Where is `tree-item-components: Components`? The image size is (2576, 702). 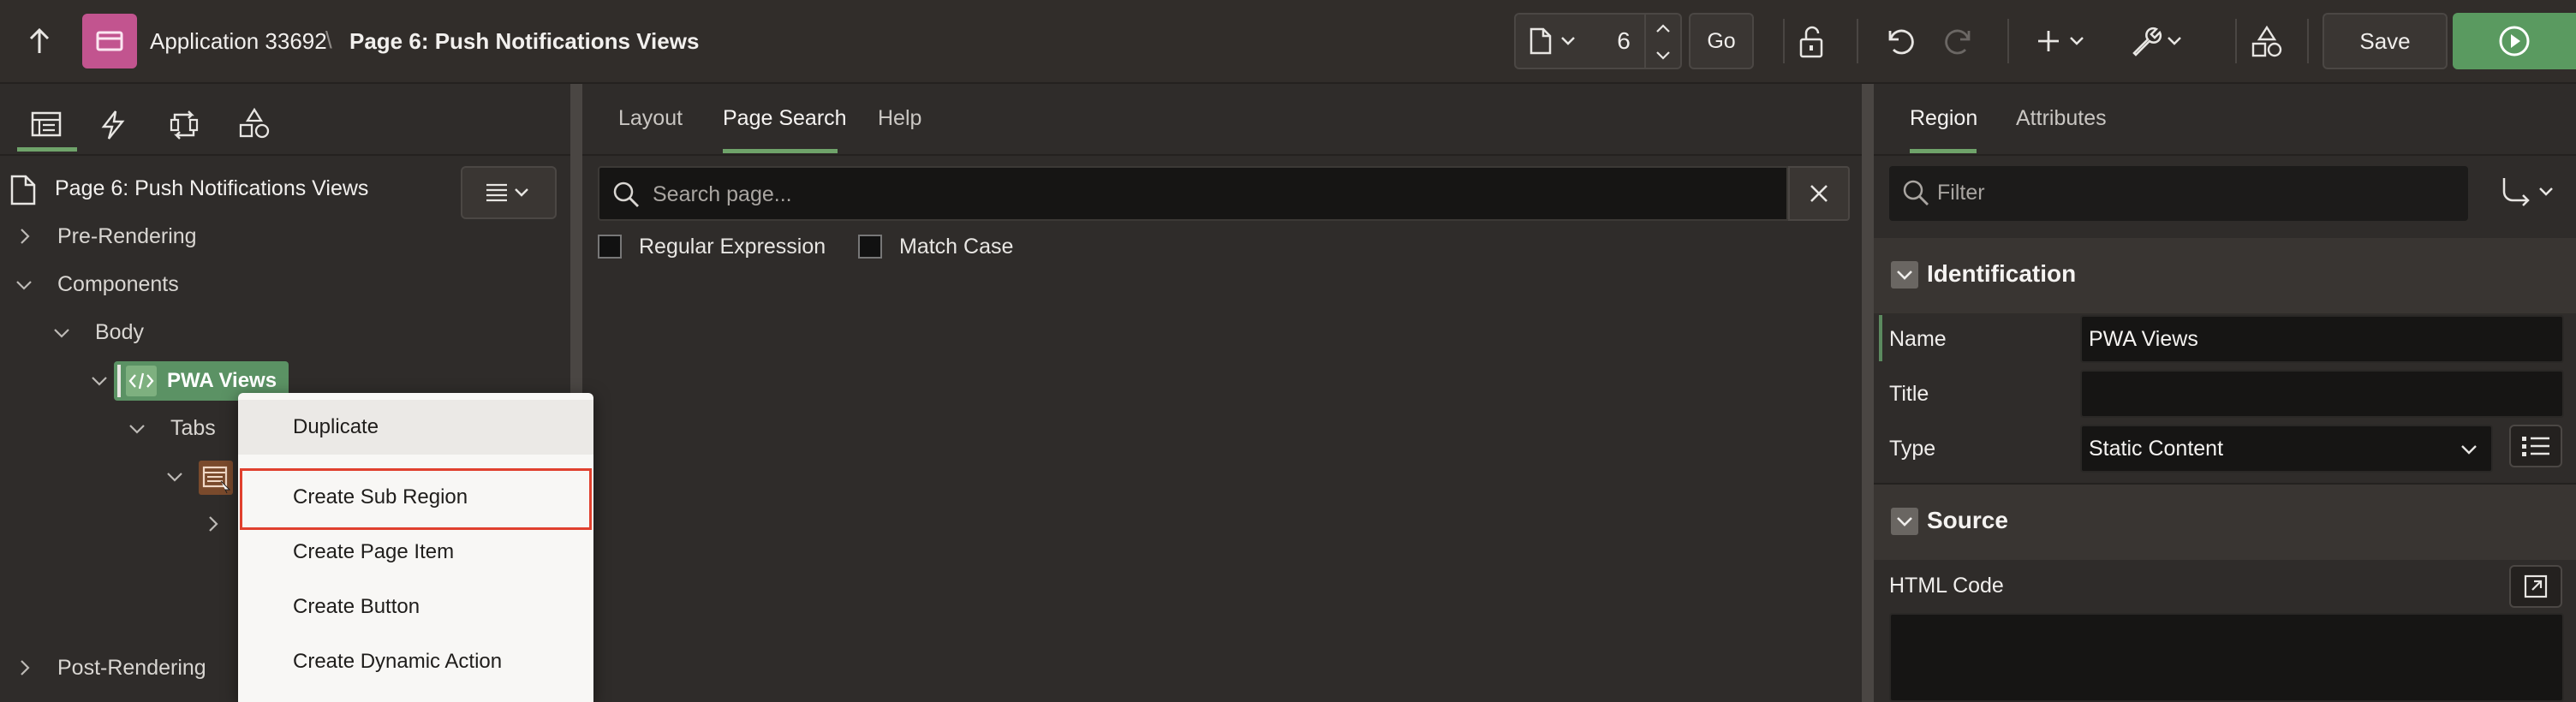 tree-item-components: Components is located at coordinates (118, 284).